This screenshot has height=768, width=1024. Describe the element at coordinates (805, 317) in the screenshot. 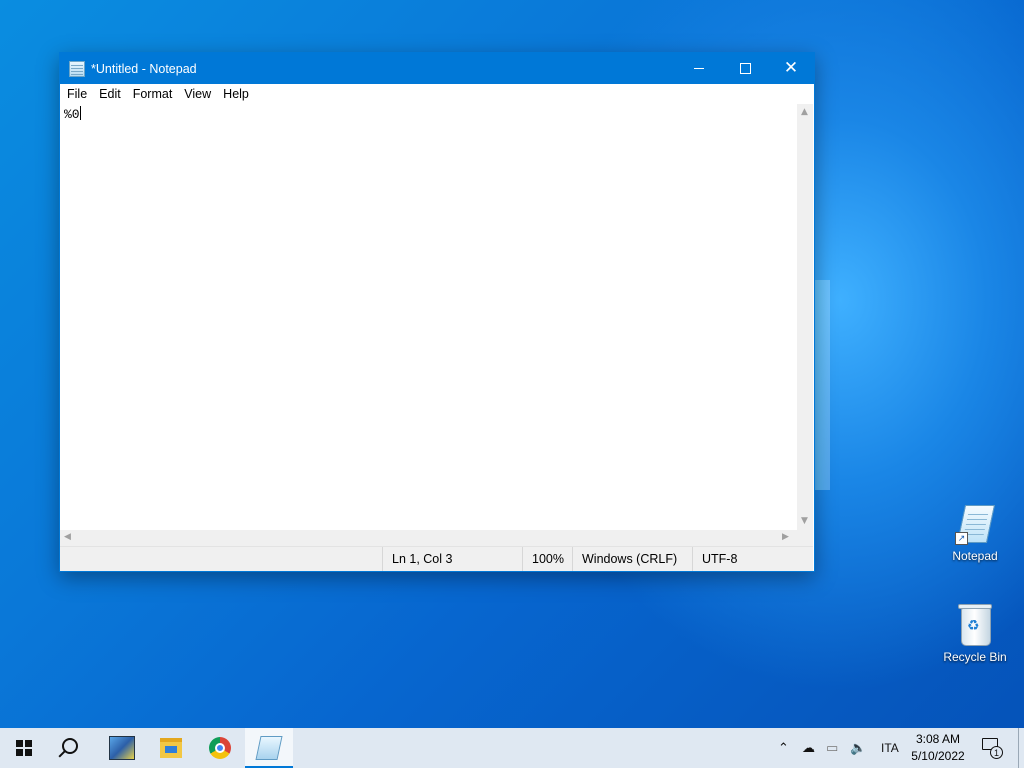

I see `vertical-scrollbar: ▲ ▼` at that location.